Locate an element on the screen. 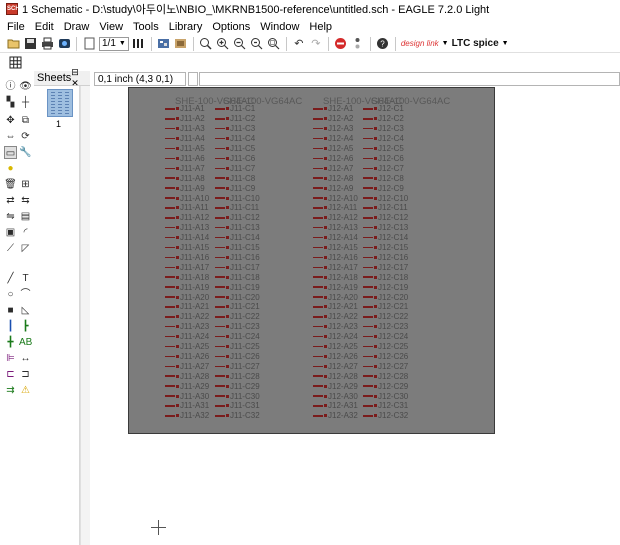  dimension-icon: ↔ is located at coordinates (25, 358).